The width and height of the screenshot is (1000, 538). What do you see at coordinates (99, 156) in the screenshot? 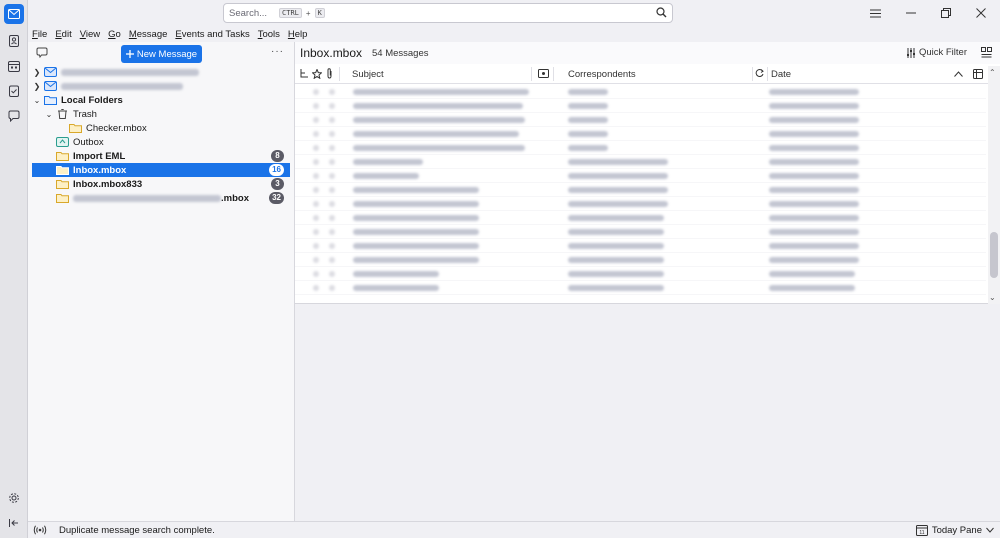
I see `import-eml-label: Import EML` at bounding box center [99, 156].